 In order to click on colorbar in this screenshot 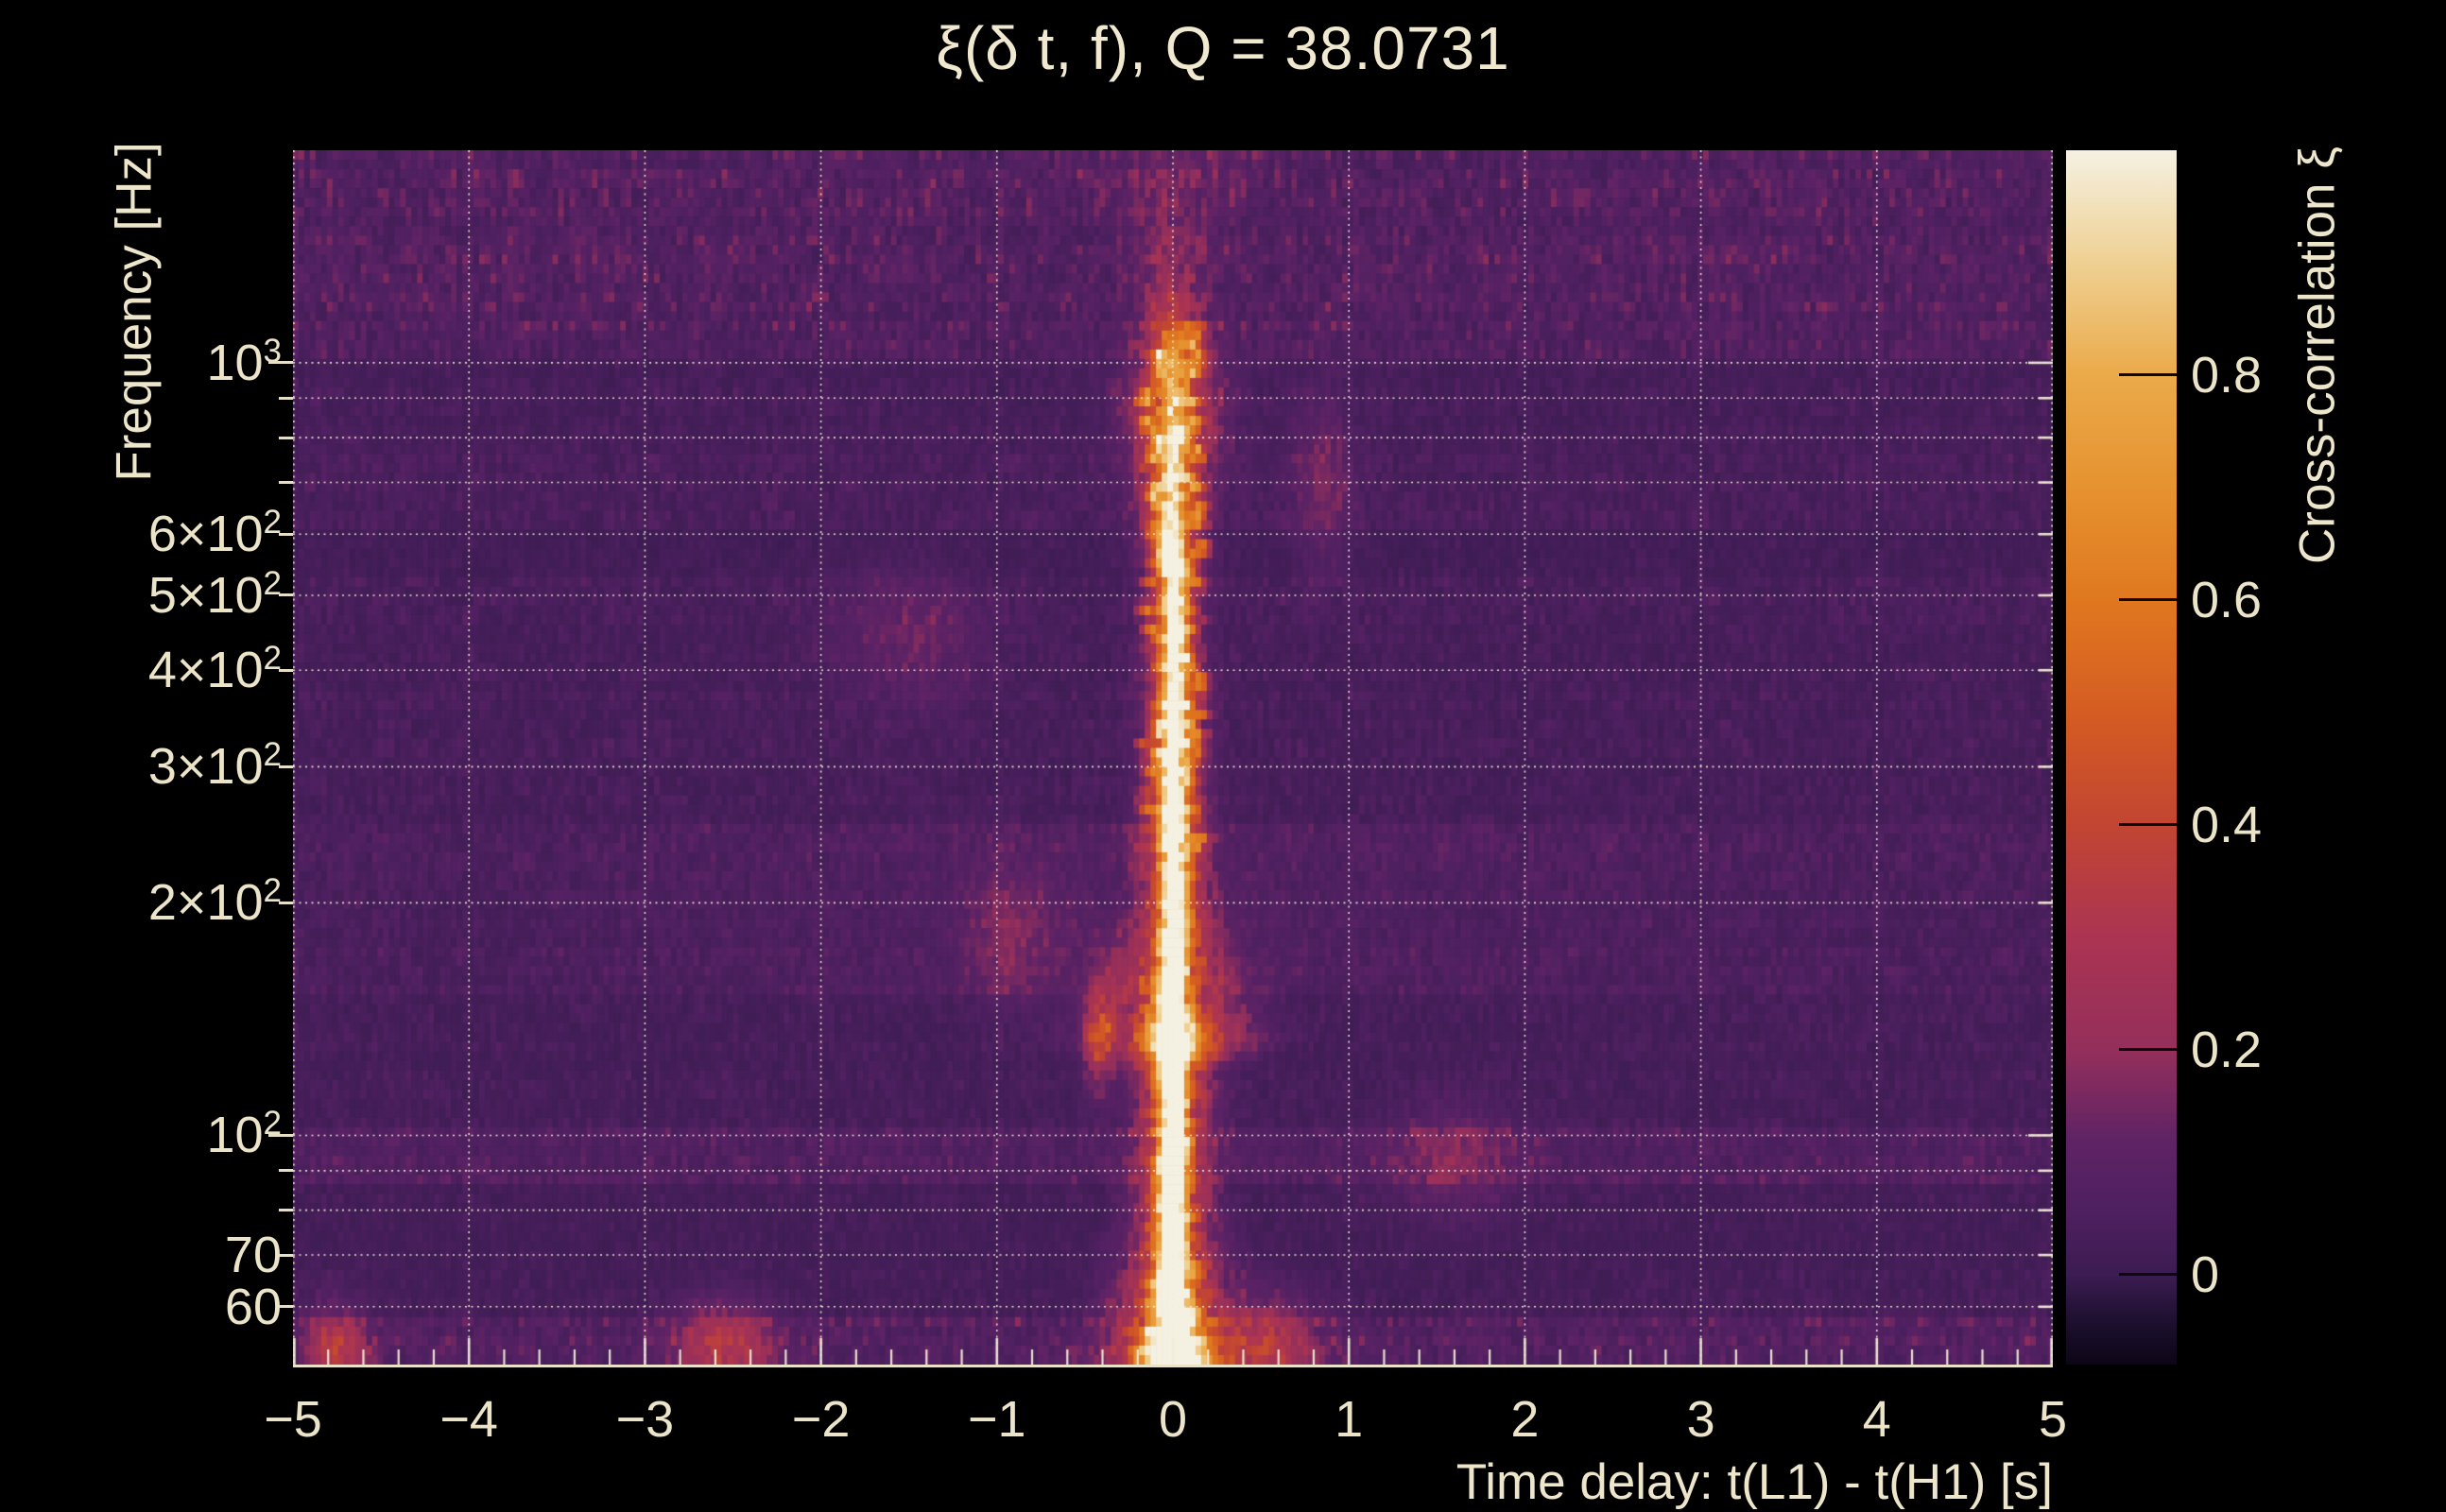, I will do `click(2121, 757)`.